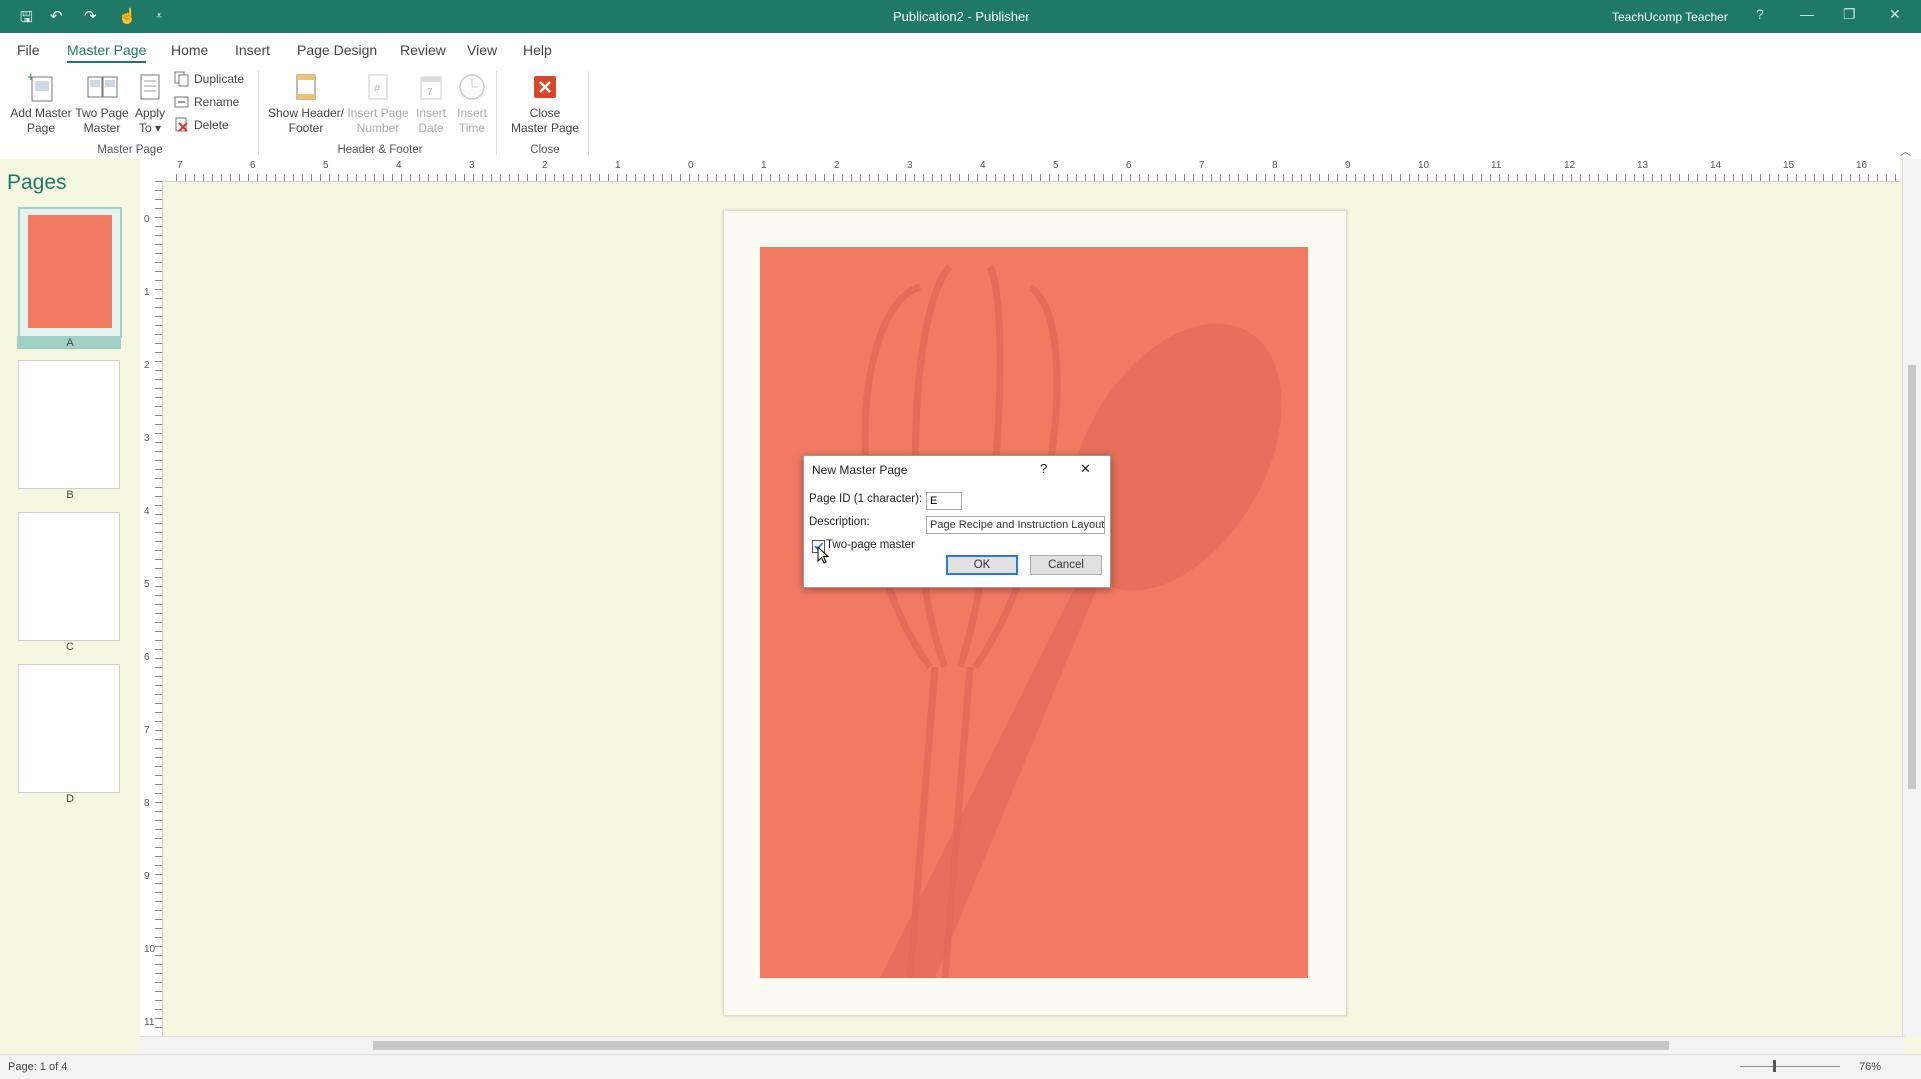 The image size is (1921, 1079). Describe the element at coordinates (823, 555) in the screenshot. I see `mouse-pointer-icon` at that location.